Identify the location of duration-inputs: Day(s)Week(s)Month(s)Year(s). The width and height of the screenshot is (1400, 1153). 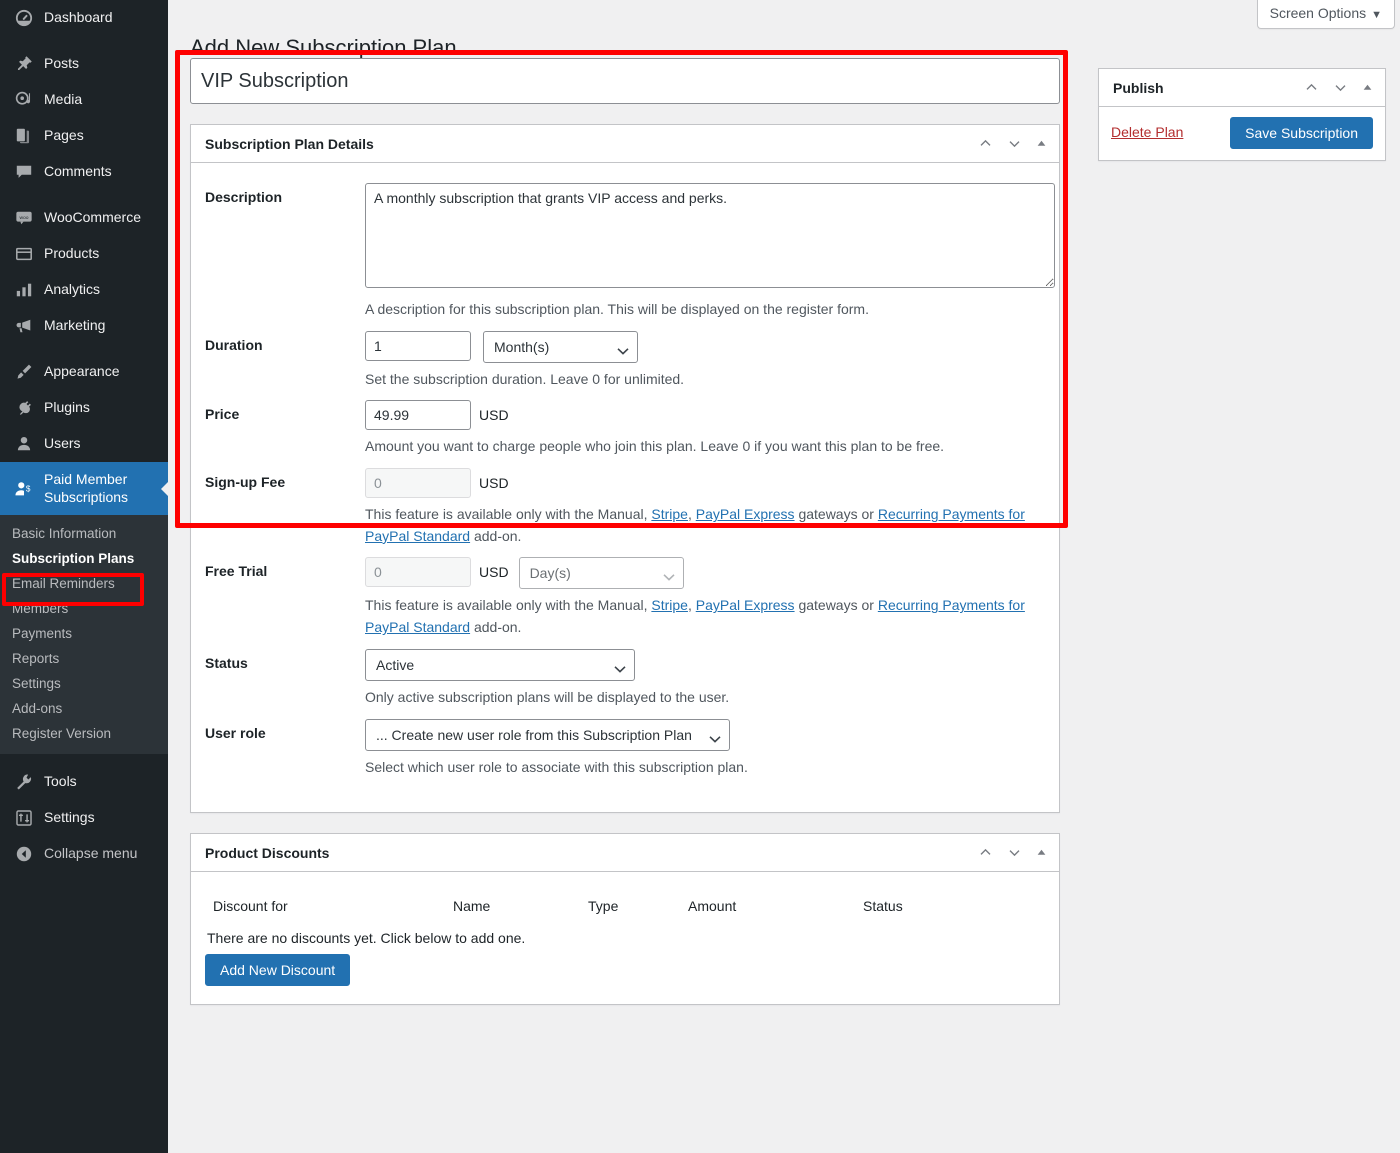
(705, 346).